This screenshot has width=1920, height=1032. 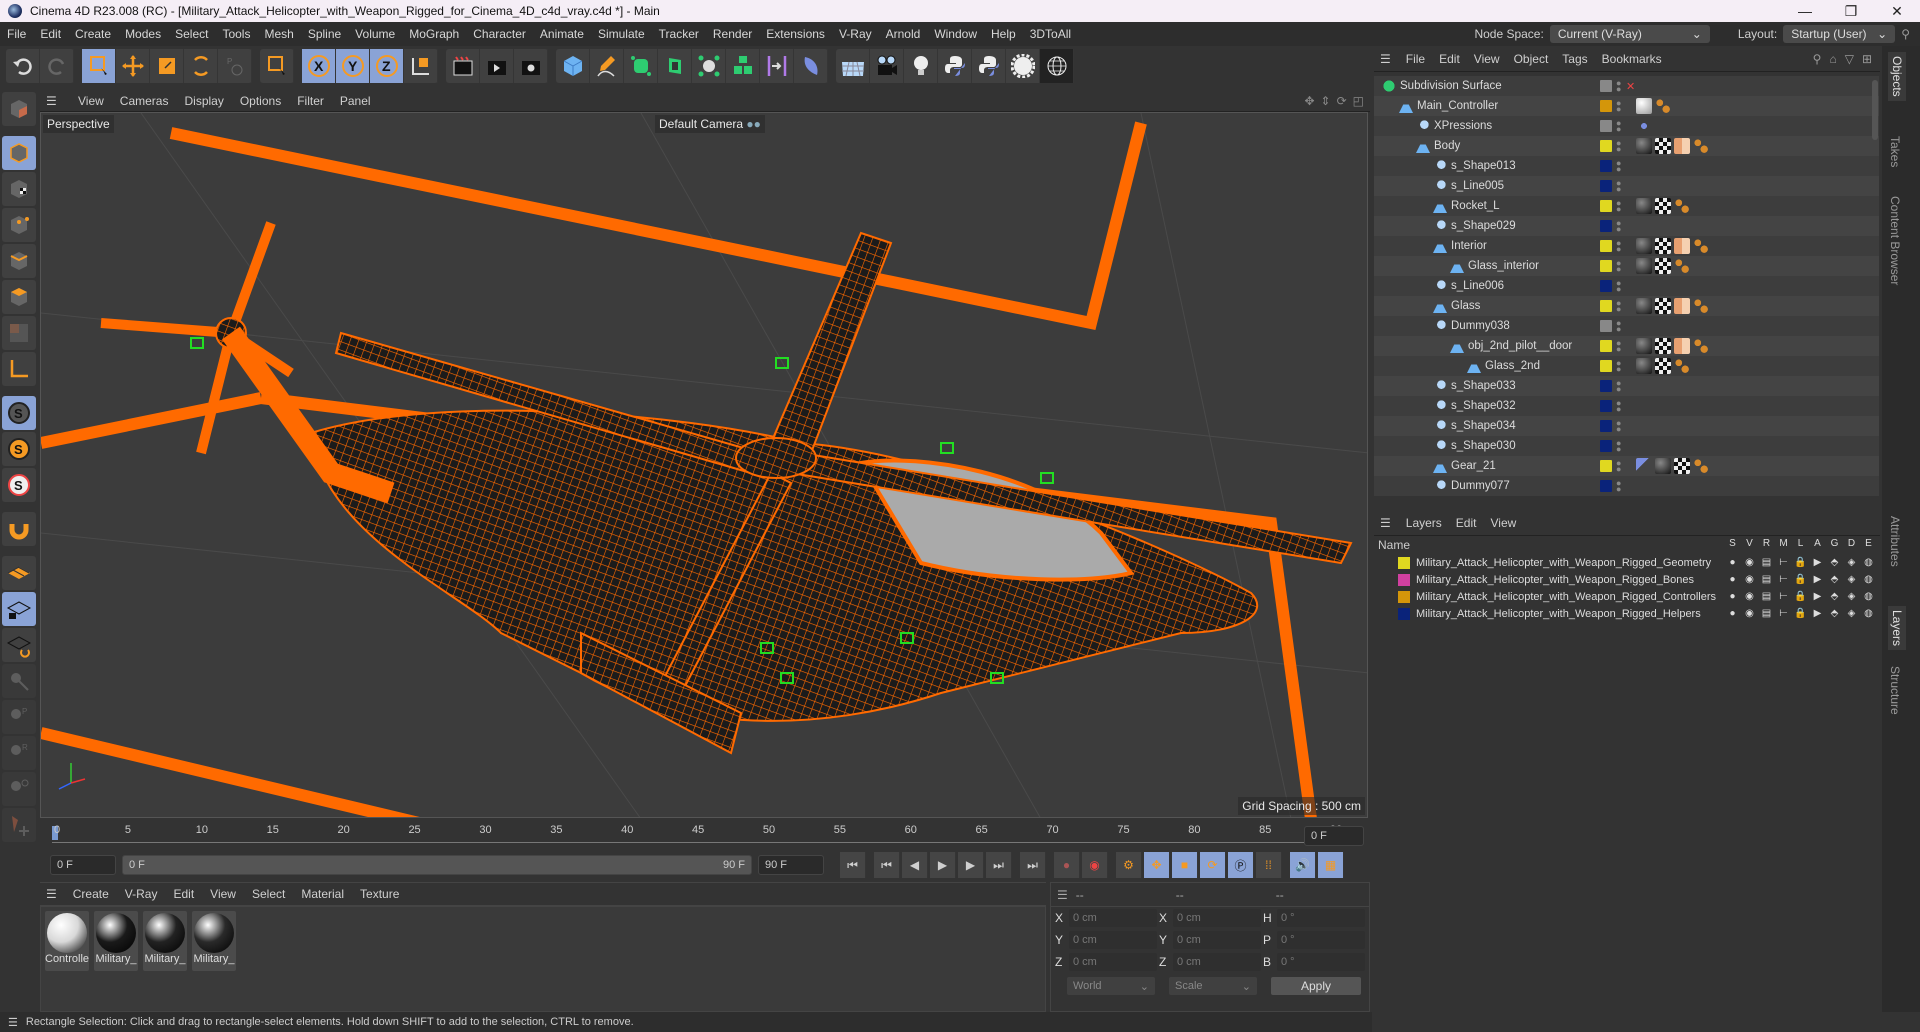 I want to click on position-z-field: 0 cm, so click(x=1113, y=962).